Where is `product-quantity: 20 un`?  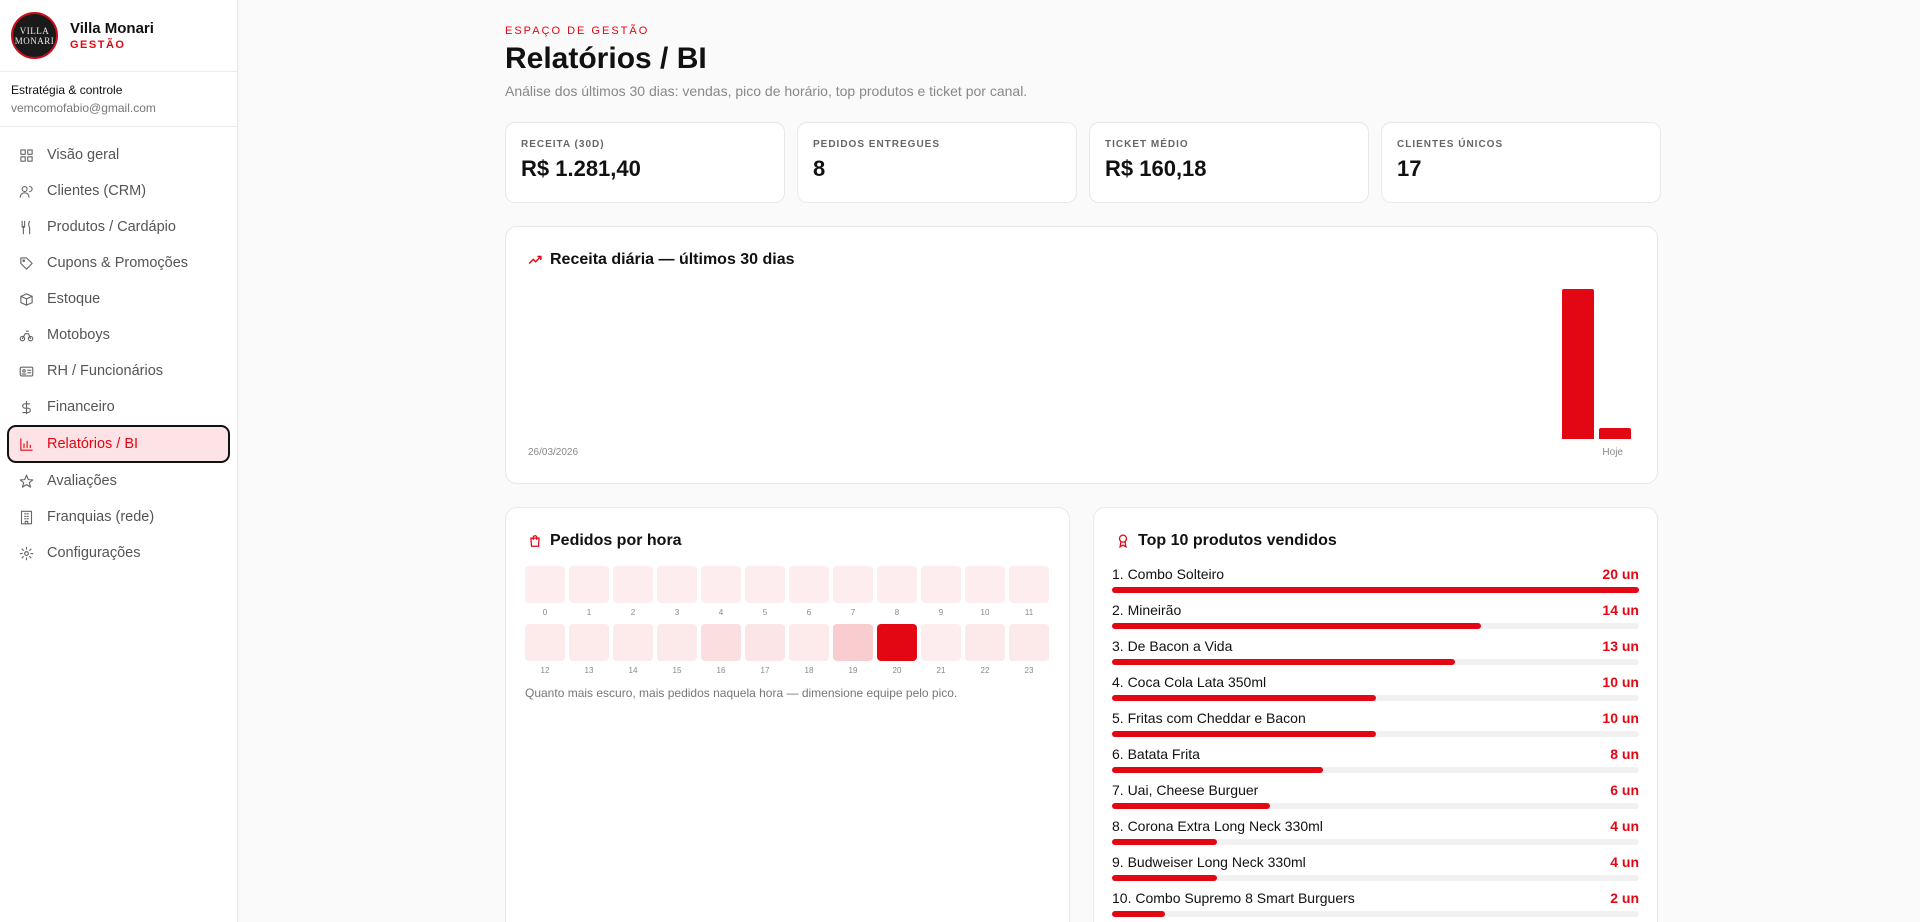
product-quantity: 20 un is located at coordinates (1620, 574).